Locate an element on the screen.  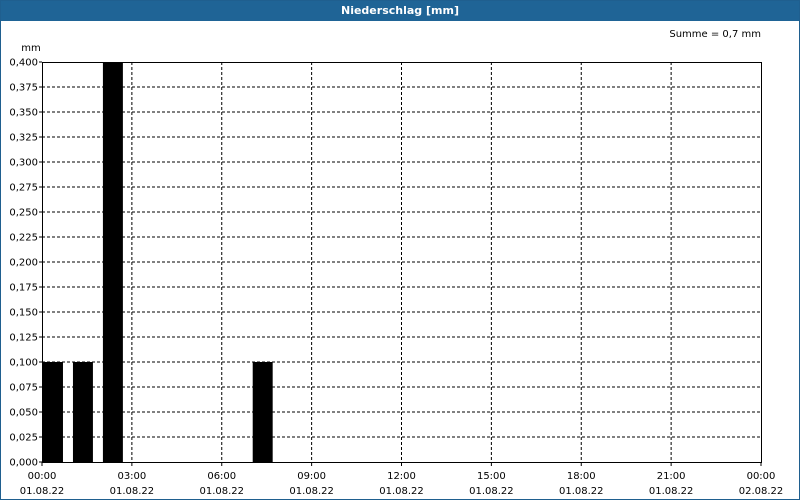
x-tick-time-label: 18:00 is located at coordinates (581, 476).